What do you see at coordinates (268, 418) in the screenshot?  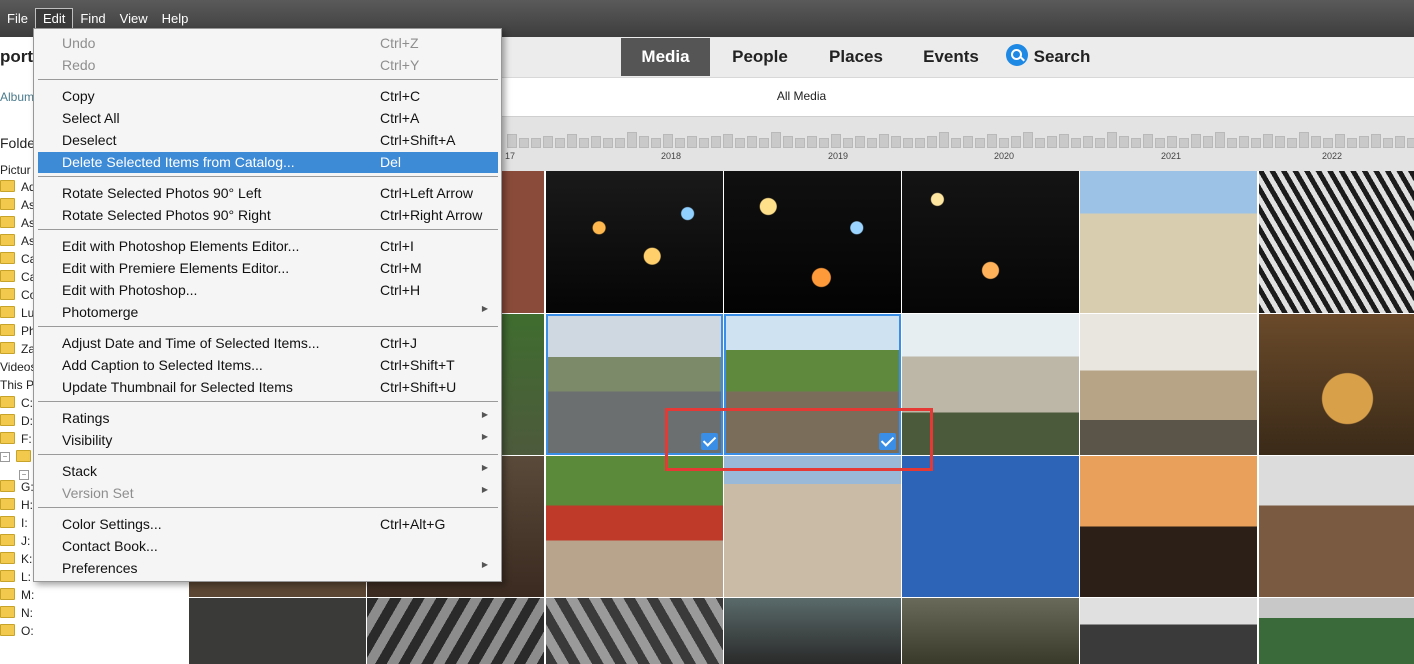 I see `menu-item-ratings: Ratings ▶` at bounding box center [268, 418].